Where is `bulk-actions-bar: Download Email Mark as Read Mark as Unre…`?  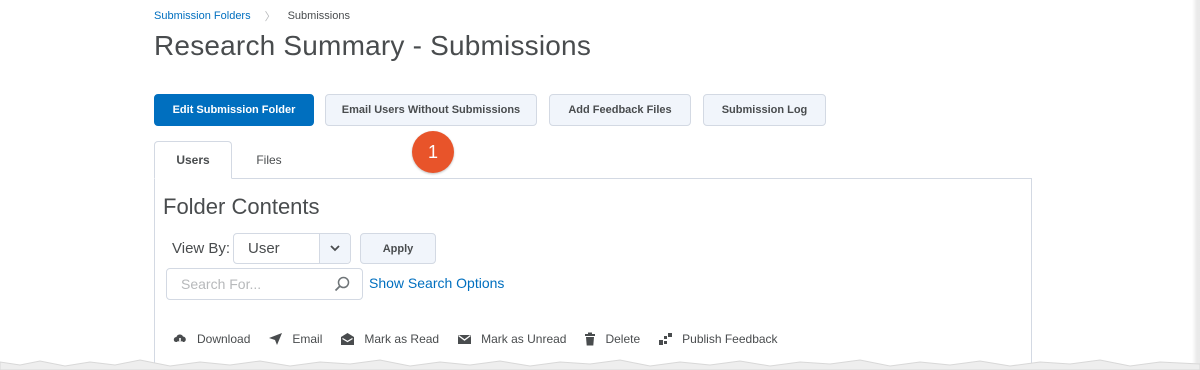 bulk-actions-bar: Download Email Mark as Read Mark as Unre… is located at coordinates (484, 339).